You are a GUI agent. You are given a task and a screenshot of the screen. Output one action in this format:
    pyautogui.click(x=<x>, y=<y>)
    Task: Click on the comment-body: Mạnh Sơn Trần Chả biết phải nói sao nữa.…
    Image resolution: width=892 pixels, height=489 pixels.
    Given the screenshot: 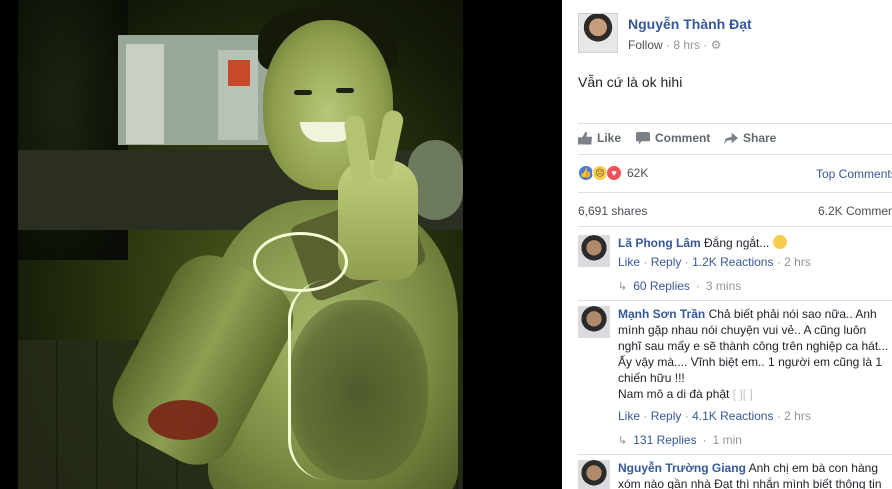 What is the action you would take?
    pyautogui.click(x=754, y=354)
    